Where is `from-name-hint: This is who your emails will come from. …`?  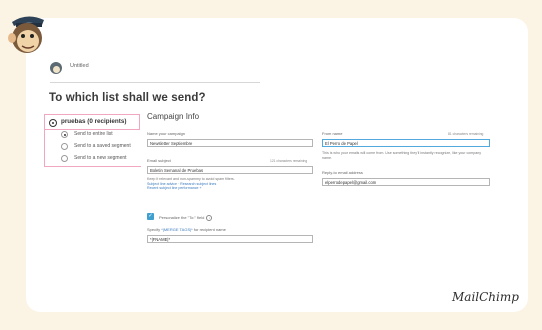 from-name-hint: This is who your emails will come from. … is located at coordinates (402, 155).